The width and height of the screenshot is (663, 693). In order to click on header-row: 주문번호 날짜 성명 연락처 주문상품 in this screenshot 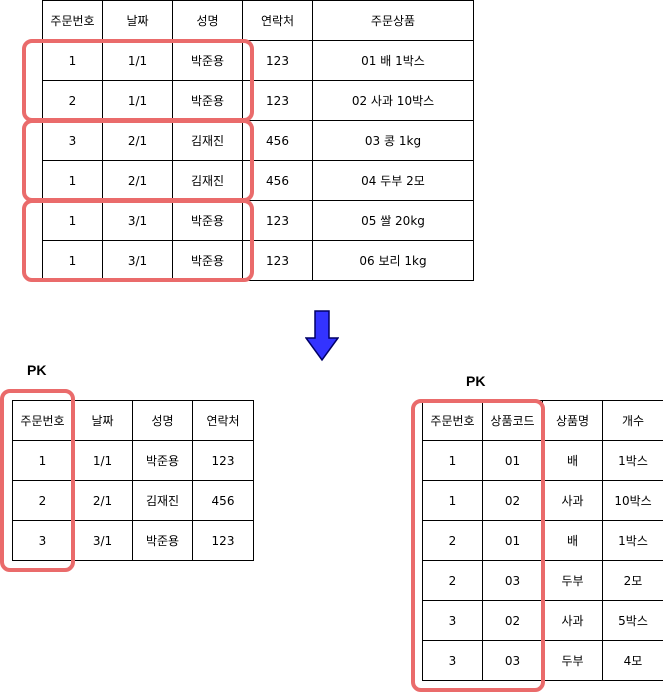, I will do `click(258, 20)`.